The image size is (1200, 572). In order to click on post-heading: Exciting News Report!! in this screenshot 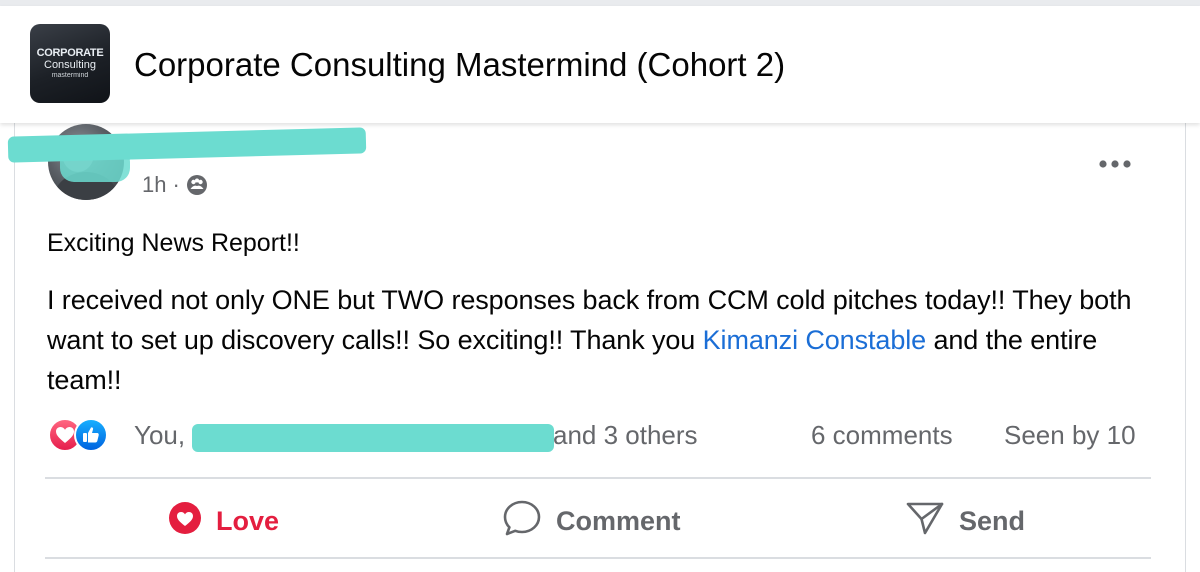, I will do `click(173, 243)`.